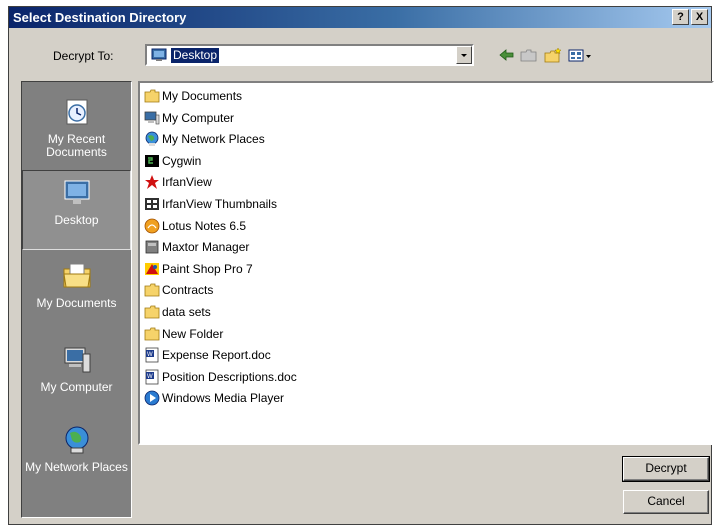 This screenshot has height=529, width=718. What do you see at coordinates (152, 247) in the screenshot?
I see `maxtor-icon` at bounding box center [152, 247].